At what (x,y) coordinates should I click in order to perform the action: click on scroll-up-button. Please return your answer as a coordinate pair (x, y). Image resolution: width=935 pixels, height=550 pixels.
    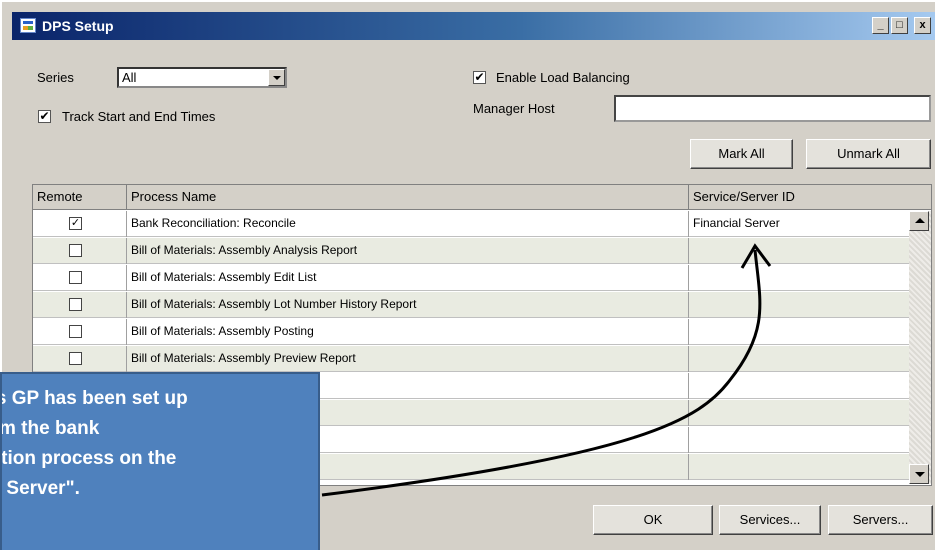
    Looking at the image, I should click on (919, 221).